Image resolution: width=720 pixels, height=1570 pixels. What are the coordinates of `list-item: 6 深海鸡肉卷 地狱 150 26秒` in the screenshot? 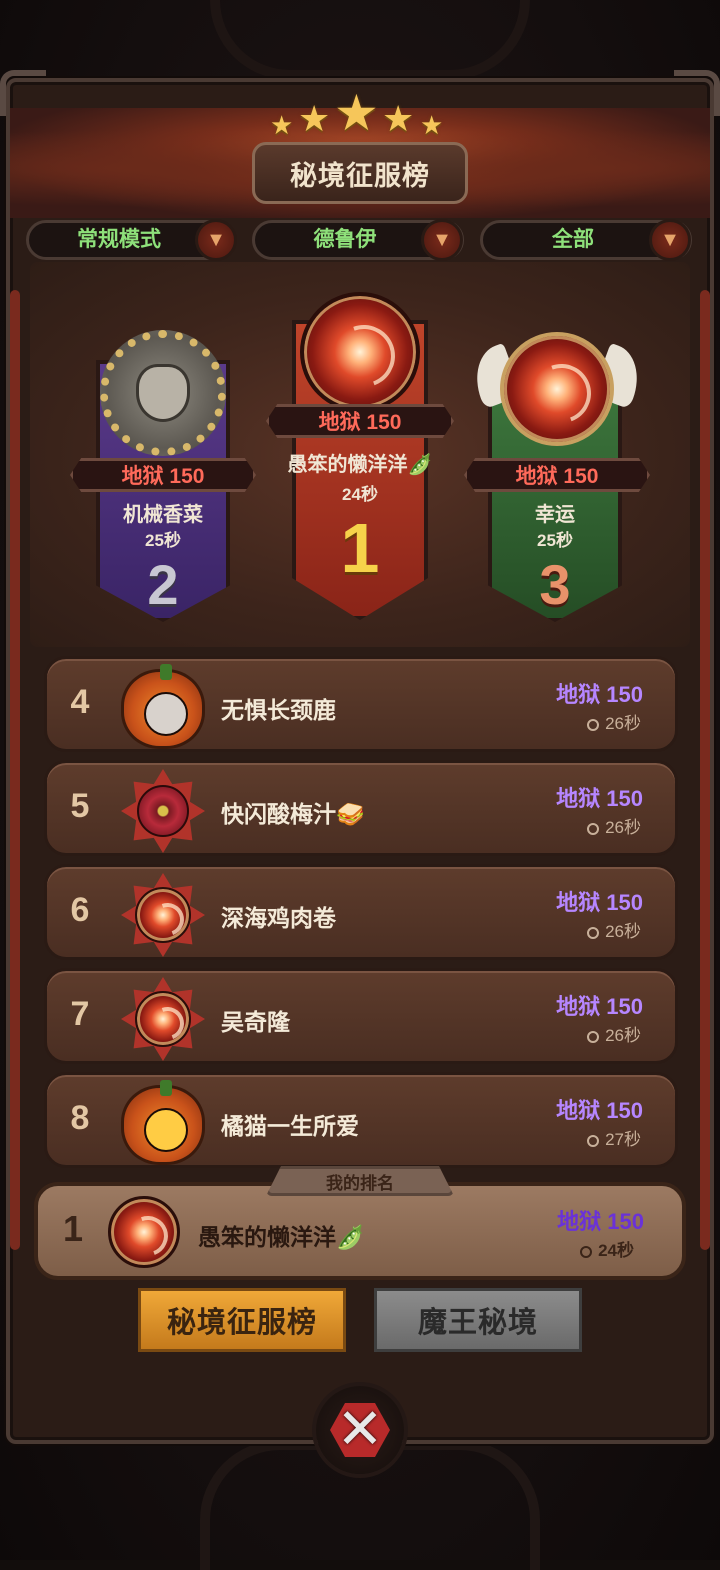 It's located at (361, 912).